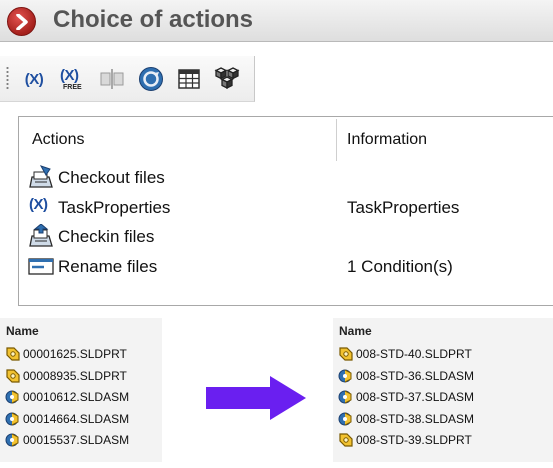  What do you see at coordinates (76, 418) in the screenshot?
I see `file-name: 00014664.SLDASM` at bounding box center [76, 418].